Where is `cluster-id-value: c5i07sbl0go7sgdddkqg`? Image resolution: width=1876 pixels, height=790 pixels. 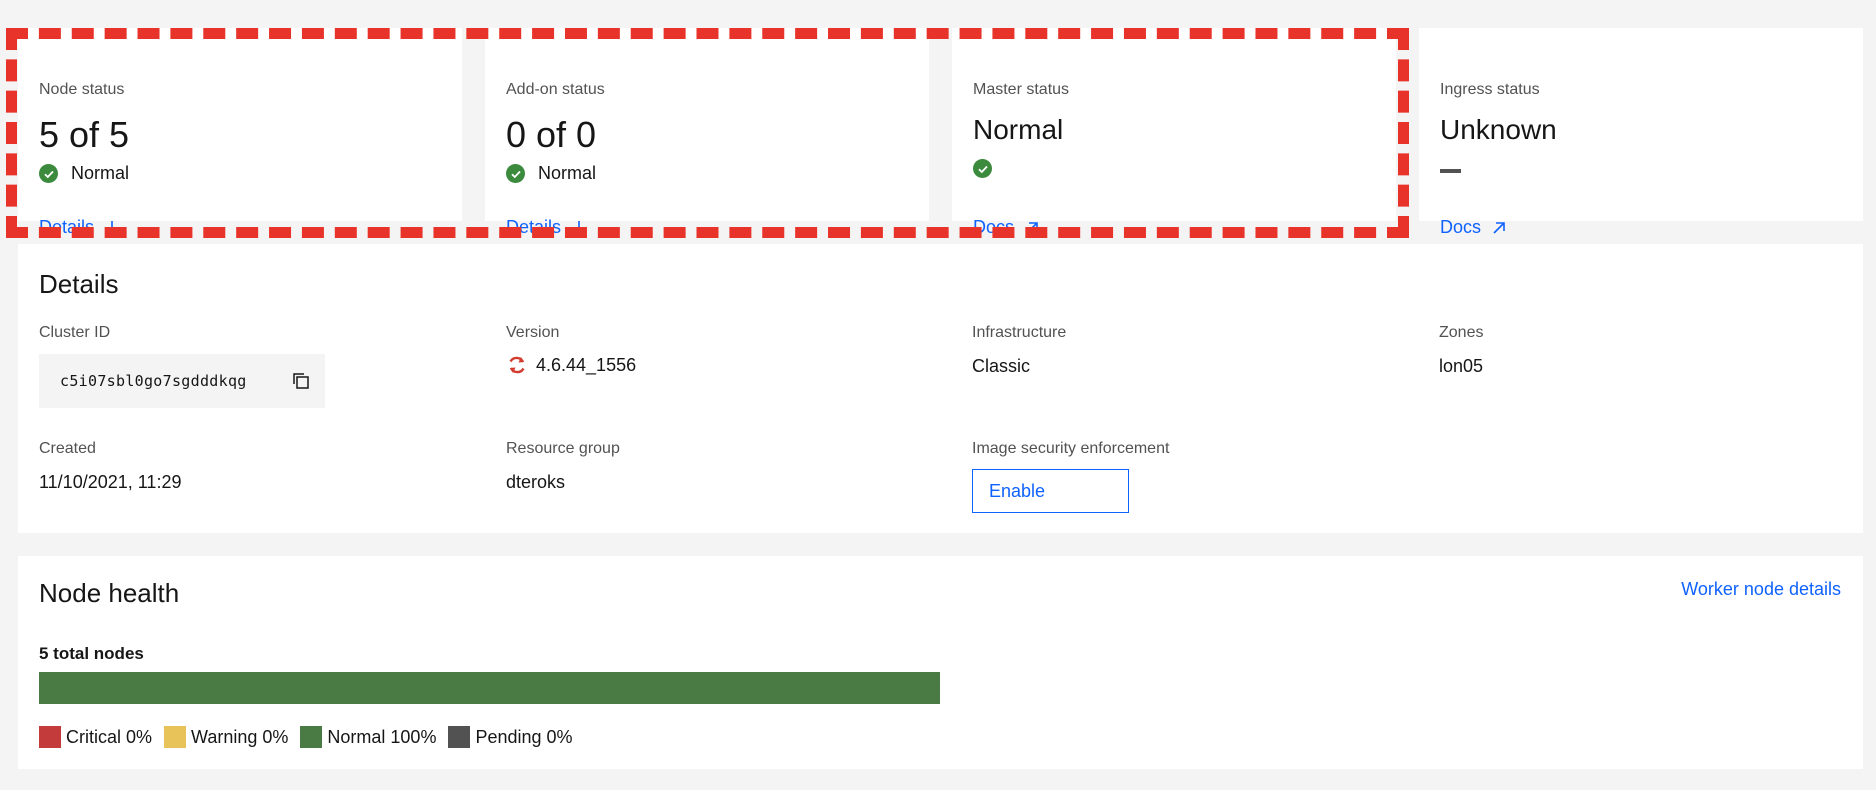 cluster-id-value: c5i07sbl0go7sgdddkqg is located at coordinates (153, 381).